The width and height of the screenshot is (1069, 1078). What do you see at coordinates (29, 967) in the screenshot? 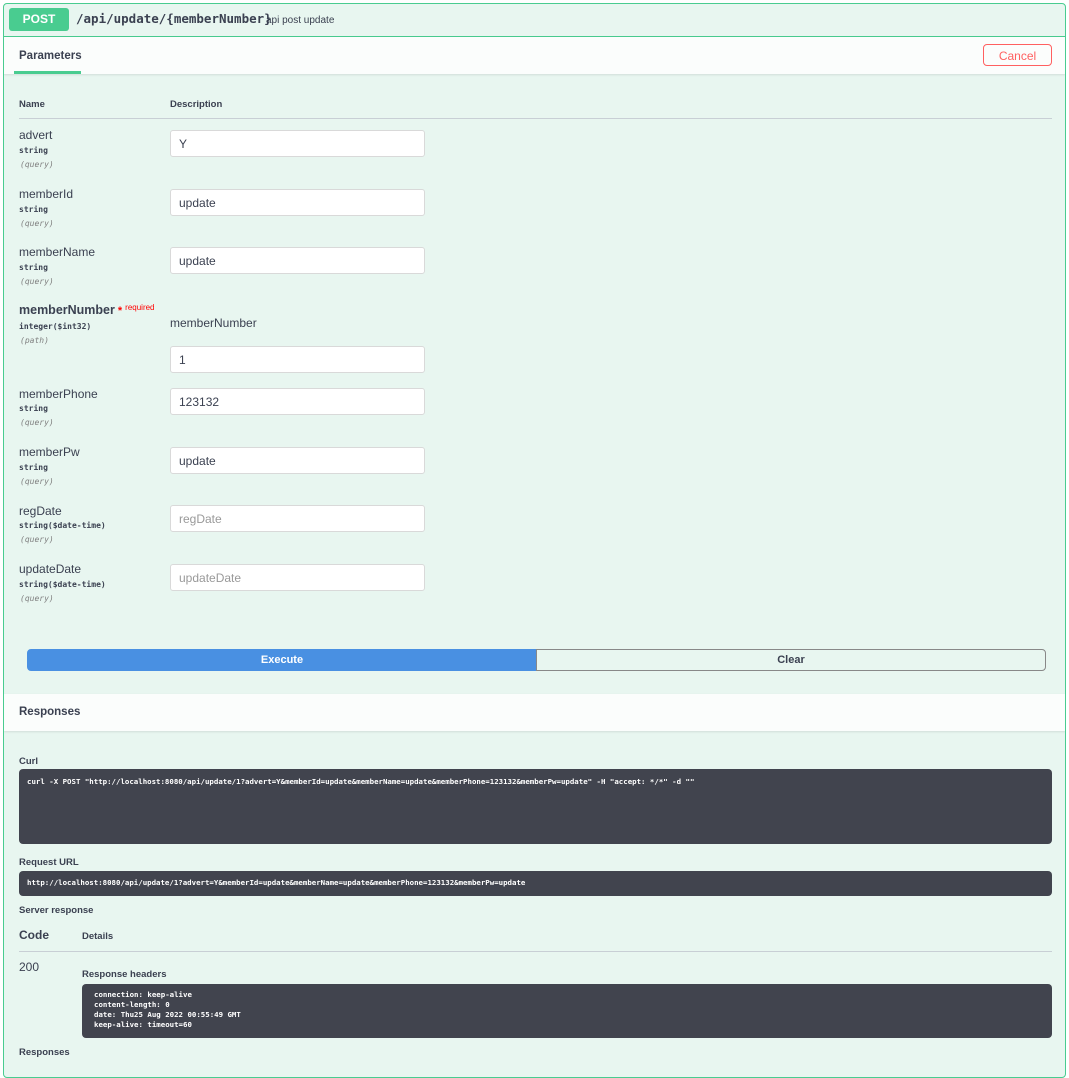
I see `response-status-code: 200` at bounding box center [29, 967].